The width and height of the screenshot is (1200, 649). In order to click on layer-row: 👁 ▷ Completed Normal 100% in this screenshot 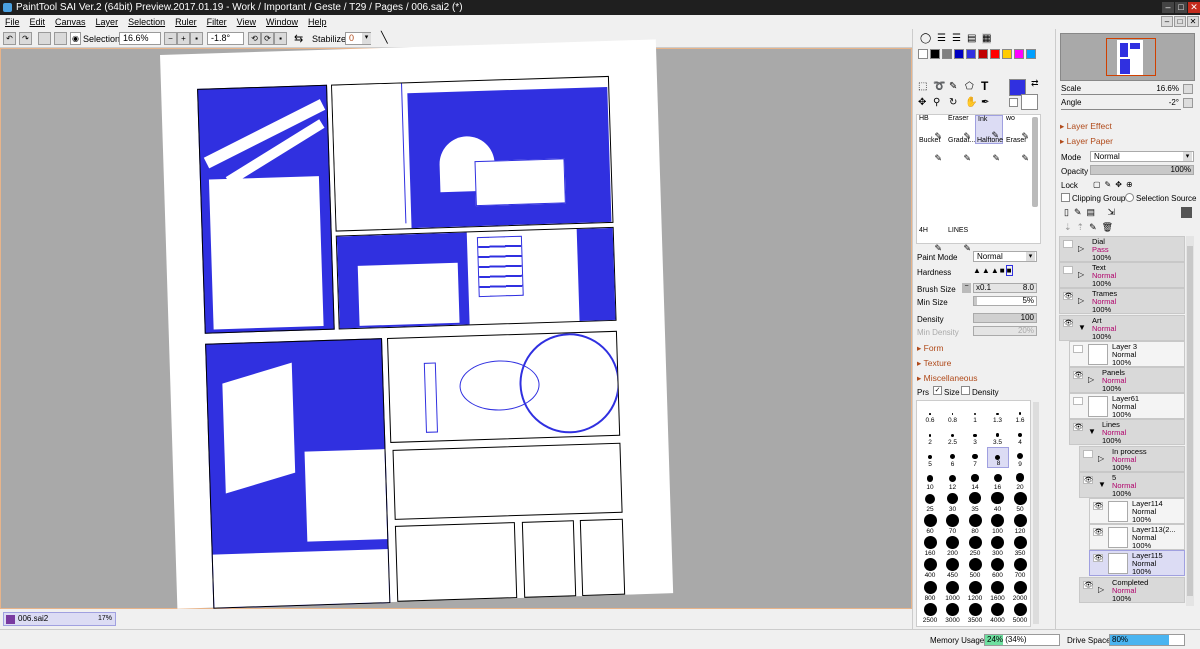, I will do `click(1132, 589)`.